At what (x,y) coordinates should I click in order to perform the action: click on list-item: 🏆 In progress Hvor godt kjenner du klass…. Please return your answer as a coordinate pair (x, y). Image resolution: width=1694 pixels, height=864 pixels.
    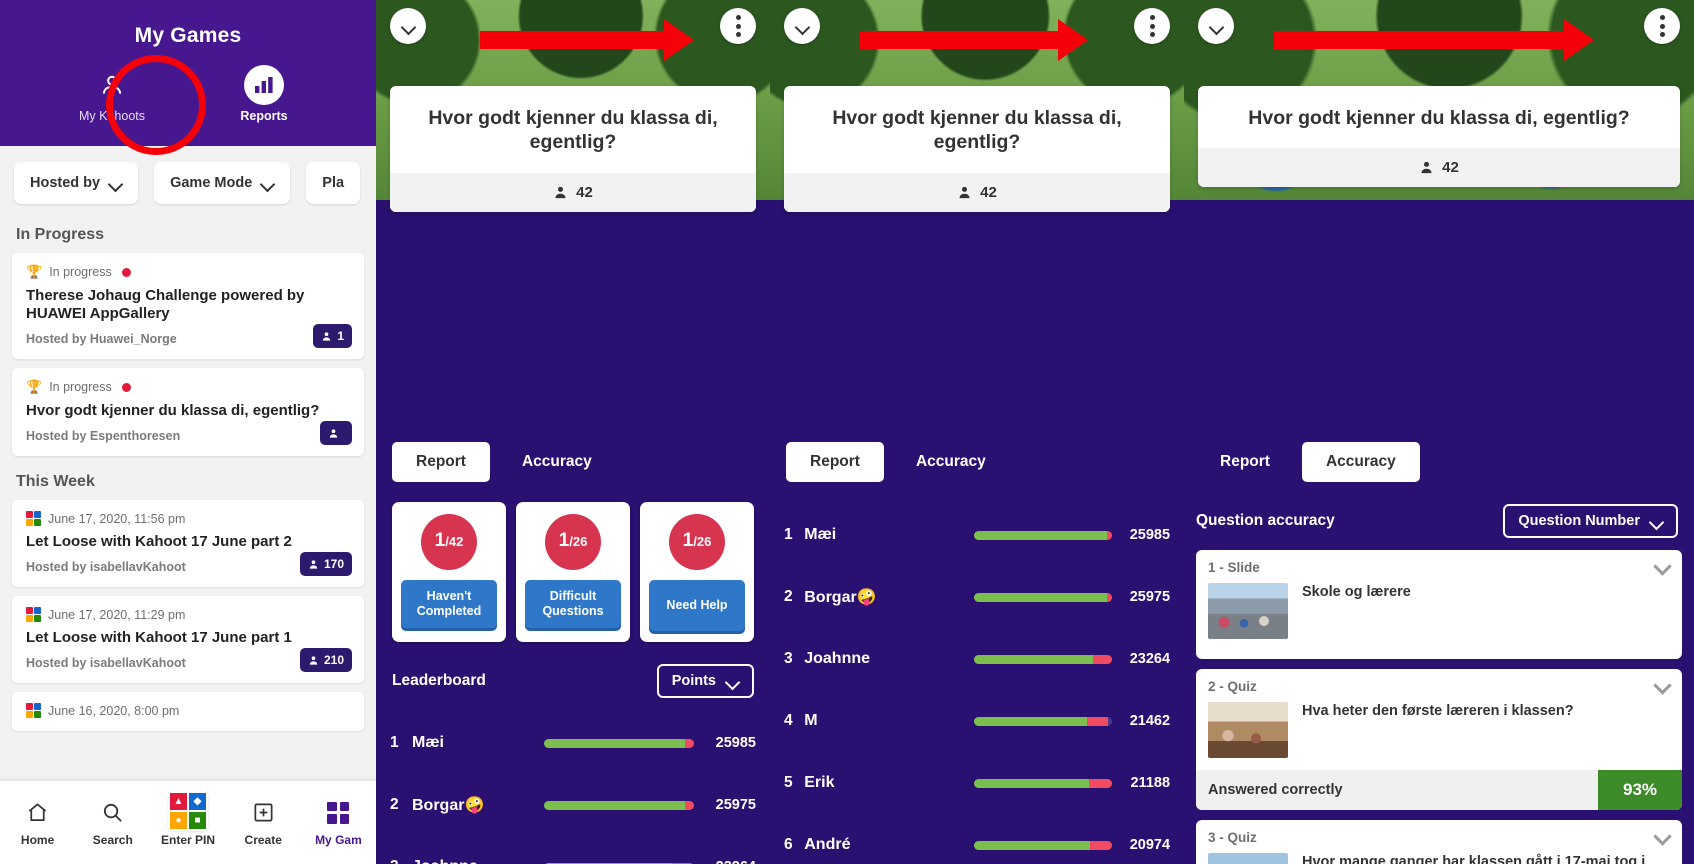
    Looking at the image, I should click on (188, 412).